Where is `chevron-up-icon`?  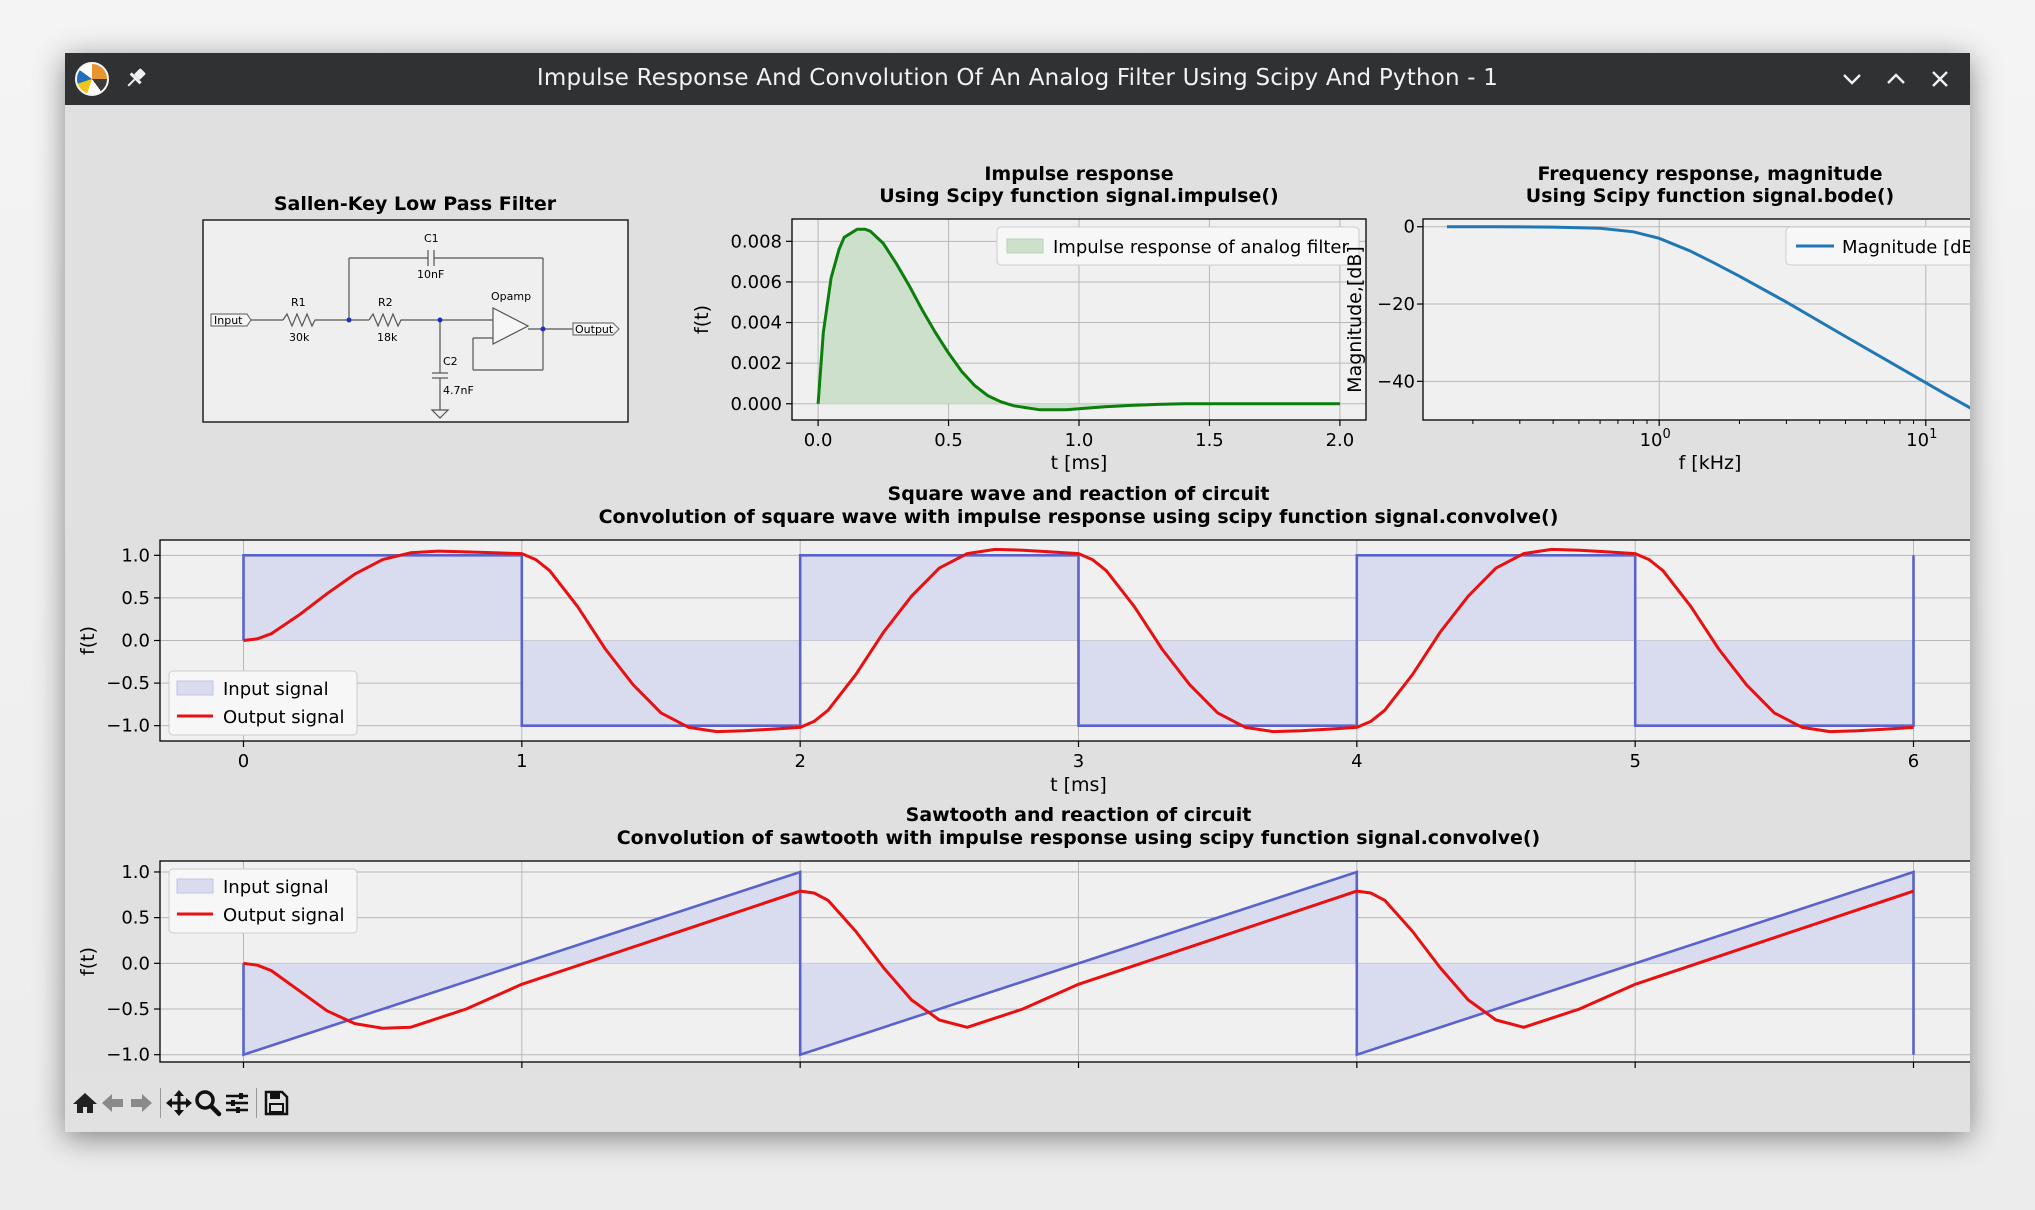 chevron-up-icon is located at coordinates (1896, 79).